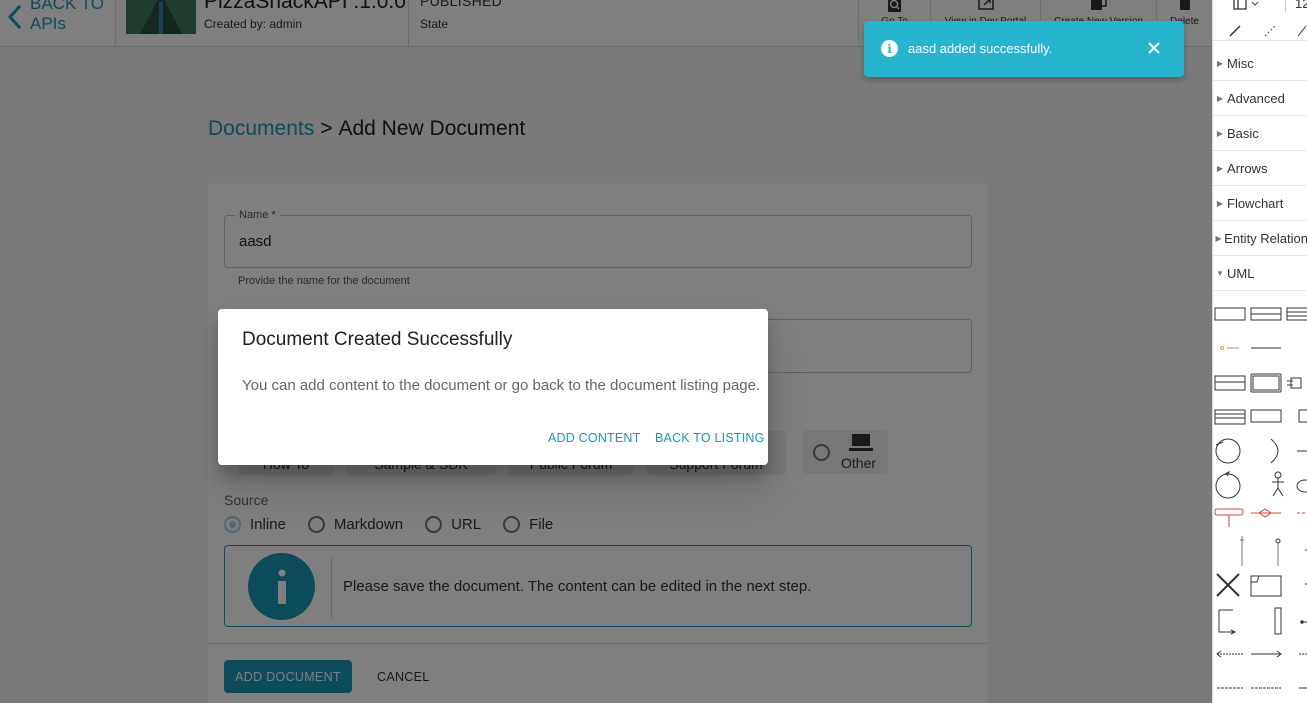 This screenshot has height=703, width=1307. Describe the element at coordinates (1260, 238) in the screenshot. I see `category-entity-relation: ▶ Entity Relation` at that location.